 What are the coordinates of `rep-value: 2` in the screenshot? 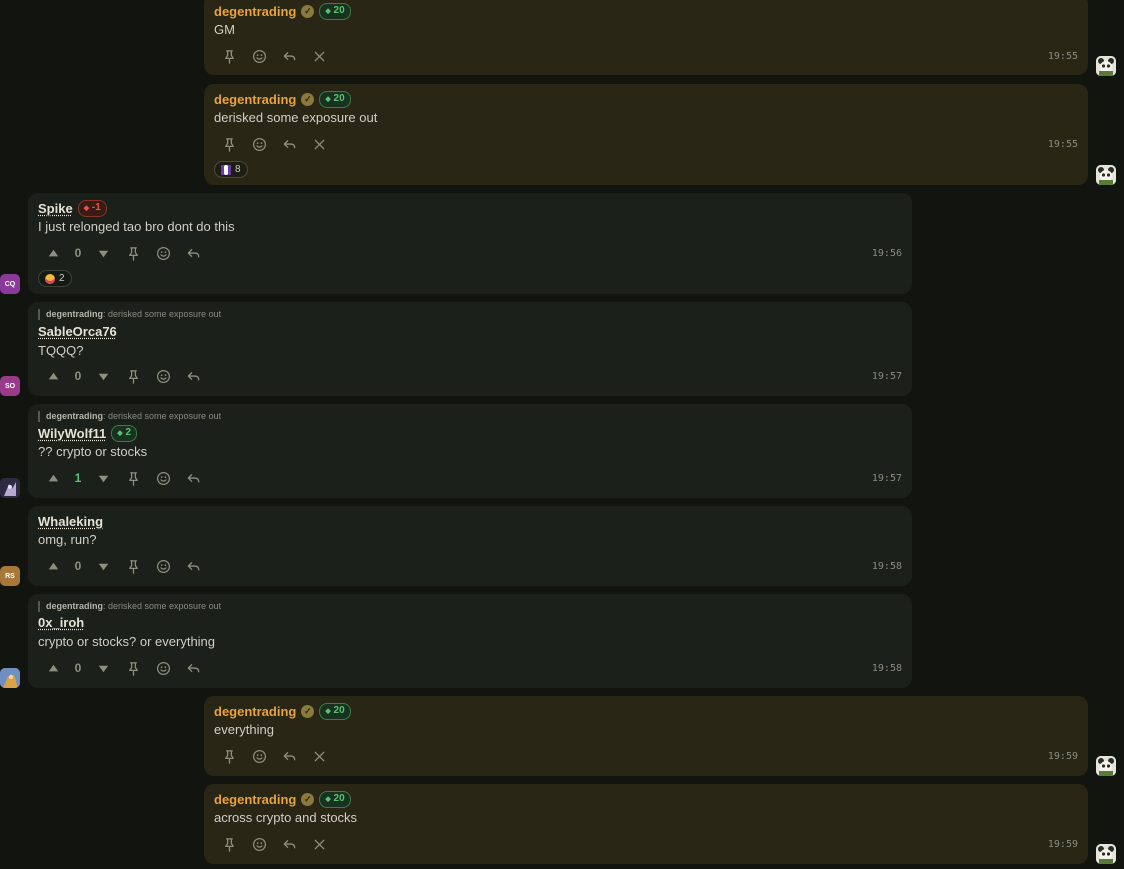 It's located at (128, 432).